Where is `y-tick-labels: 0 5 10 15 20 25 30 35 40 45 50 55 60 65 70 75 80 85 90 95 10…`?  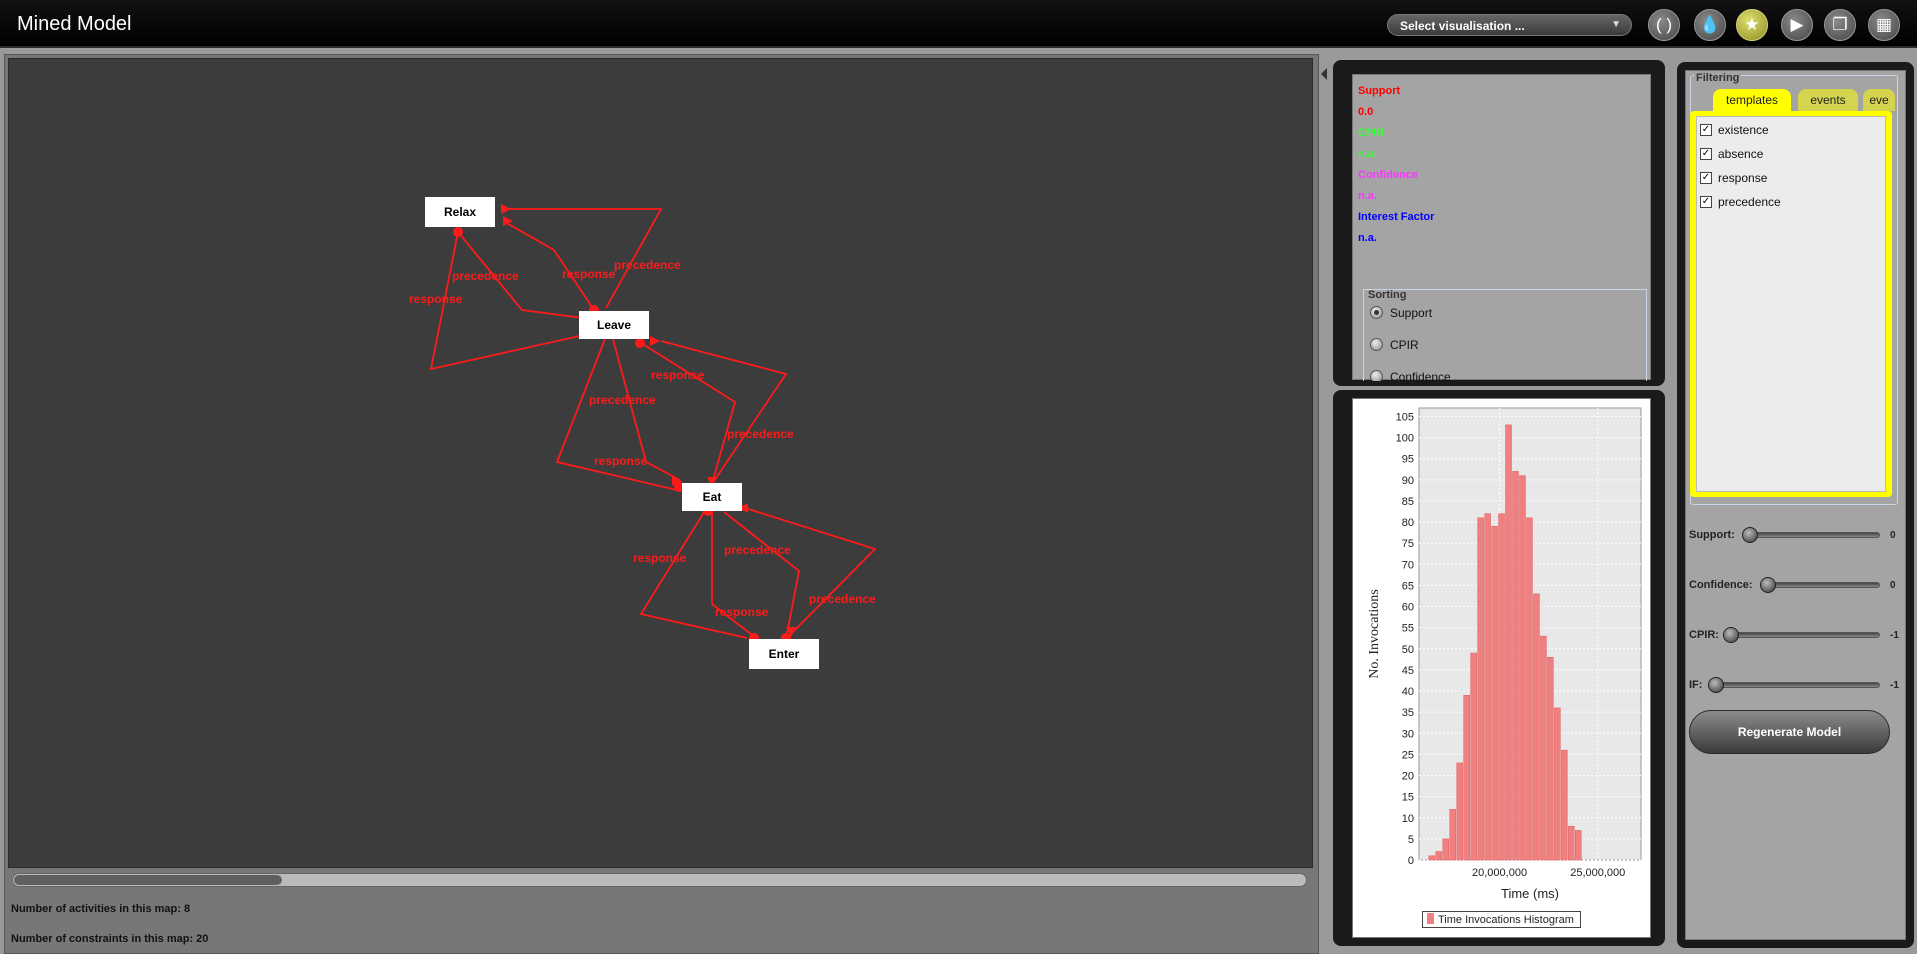
y-tick-labels: 0 5 10 15 20 25 30 35 40 45 50 55 60 65 70 75 80 85 90 95 10… is located at coordinates (1405, 639).